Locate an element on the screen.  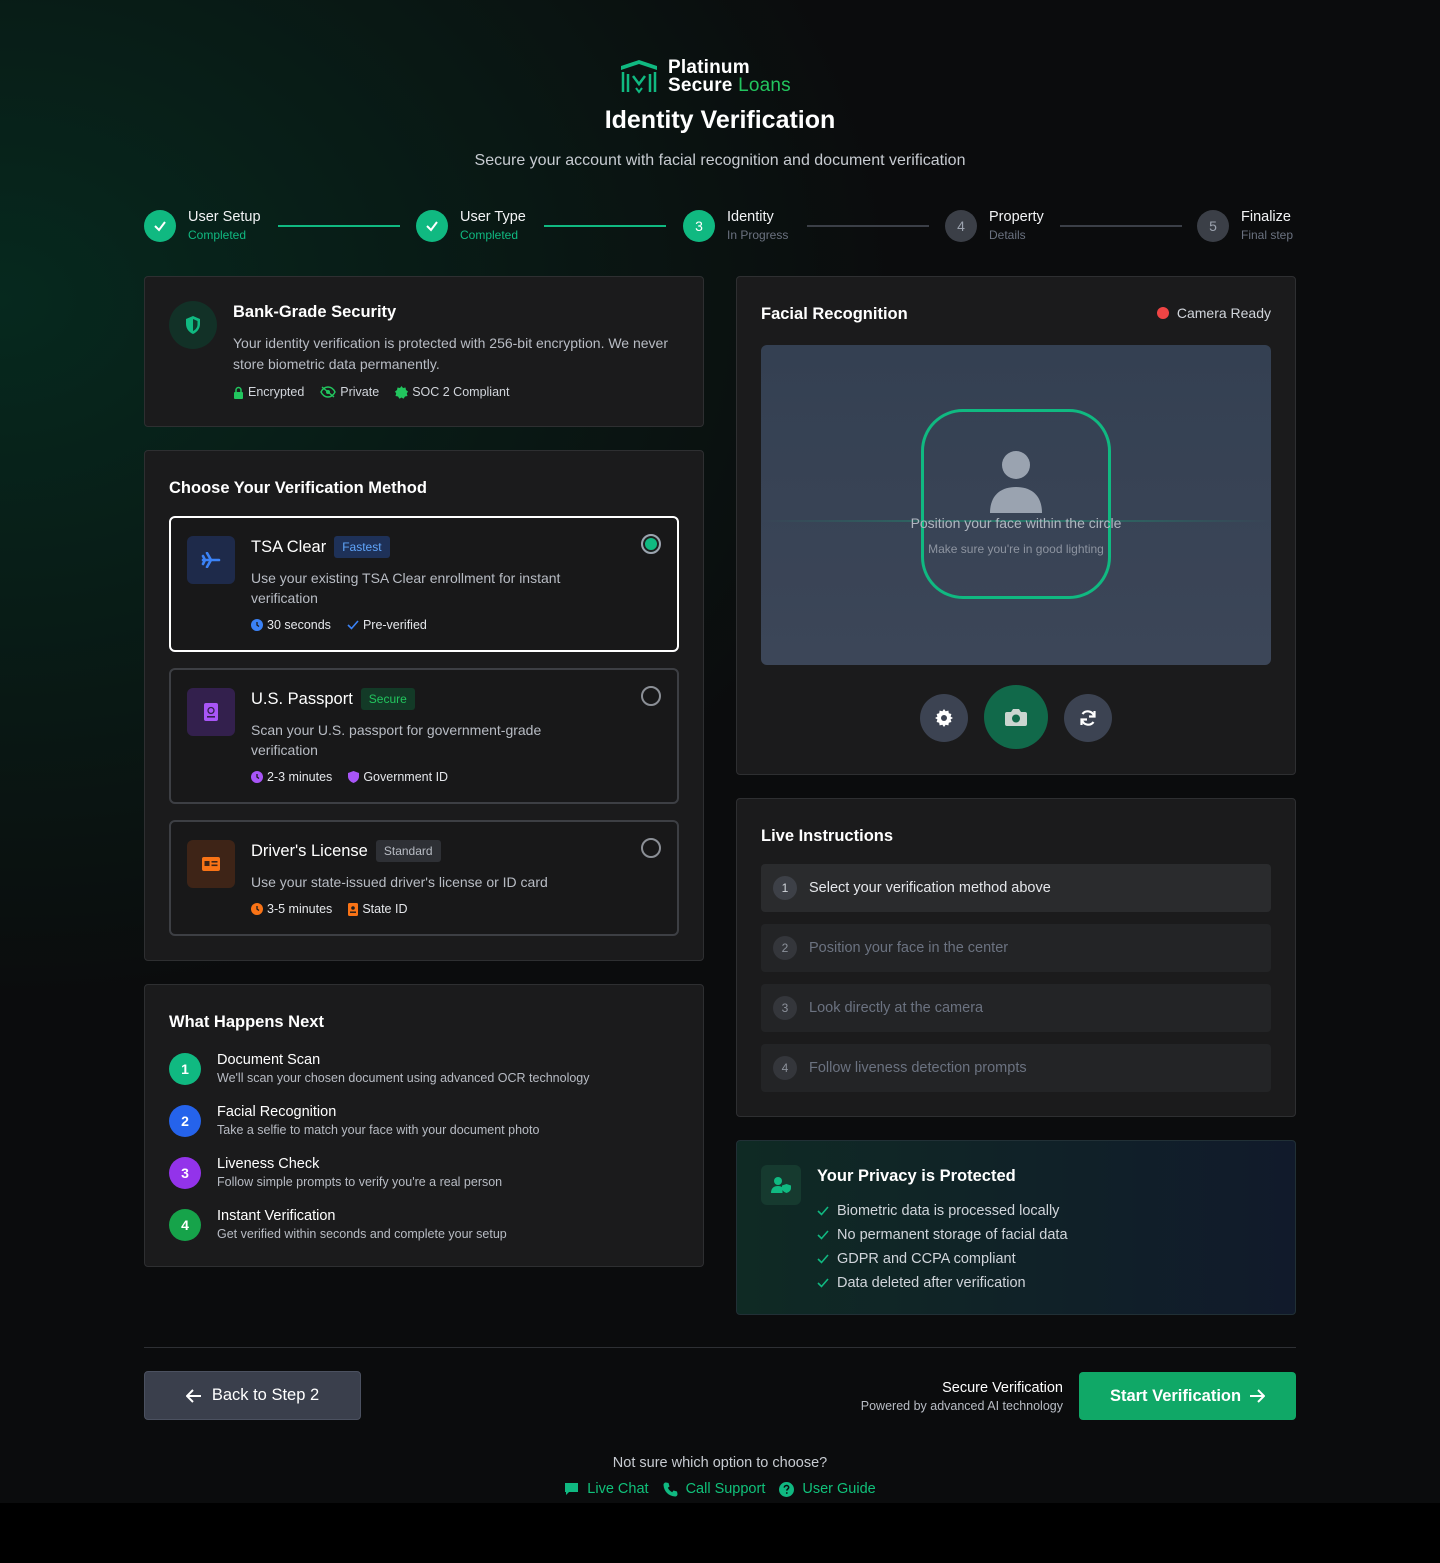
method-extra: Government ID is located at coordinates (398, 777).